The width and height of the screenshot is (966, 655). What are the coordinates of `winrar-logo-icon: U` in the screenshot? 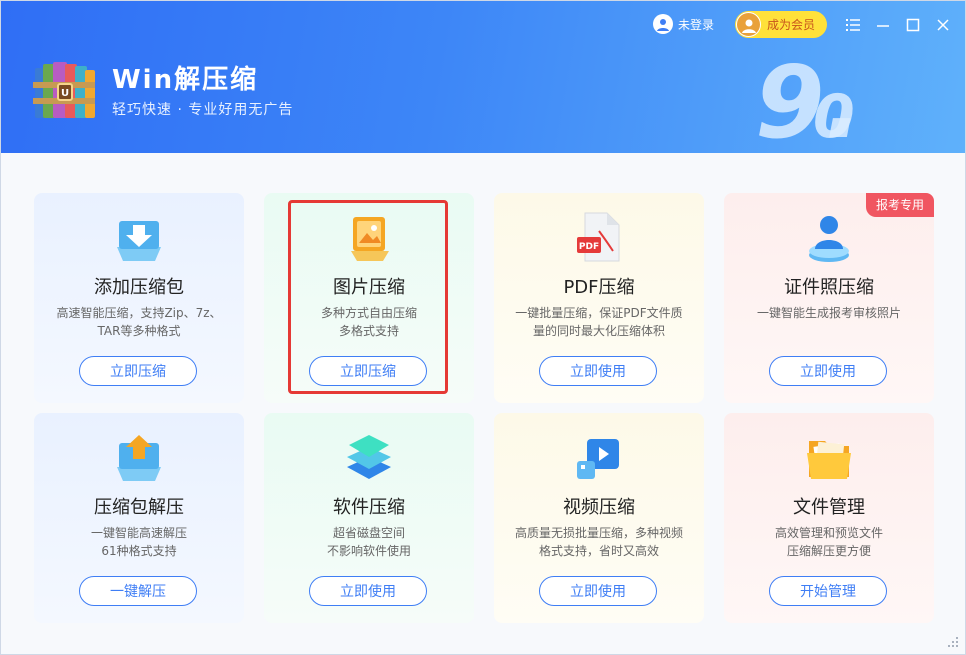 It's located at (64, 90).